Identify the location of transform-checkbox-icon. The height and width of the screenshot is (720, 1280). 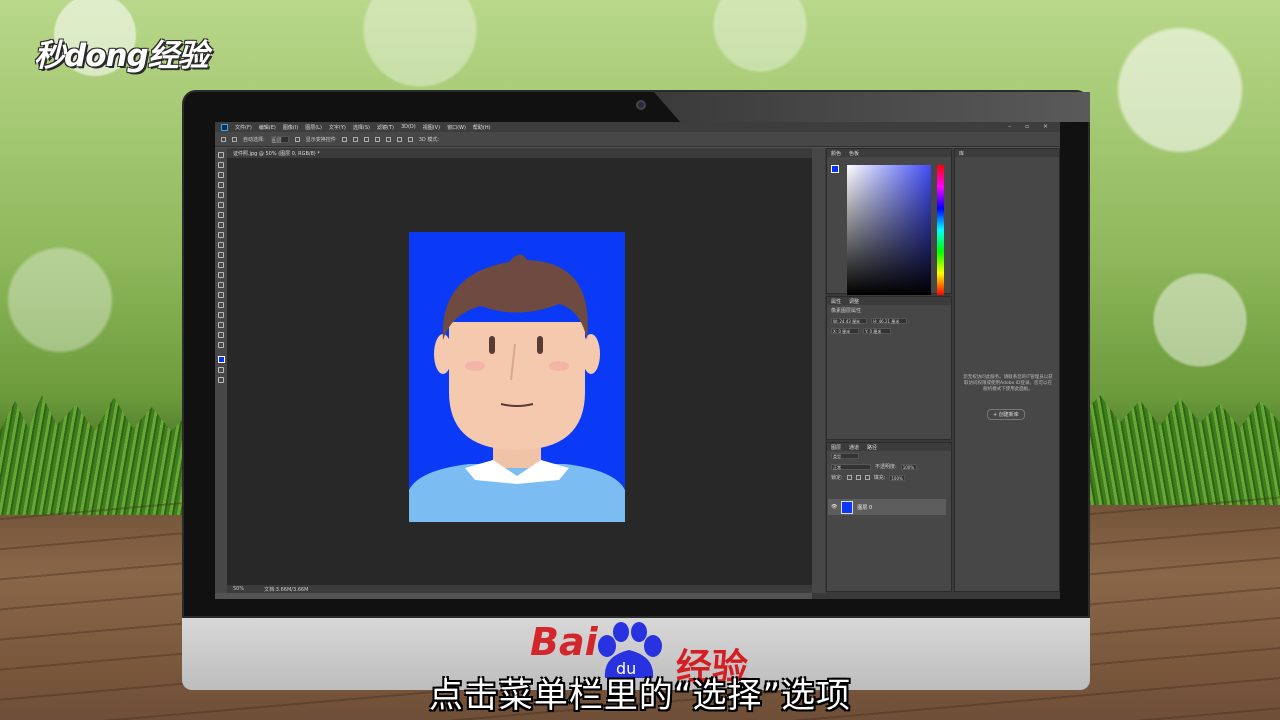
(297, 139).